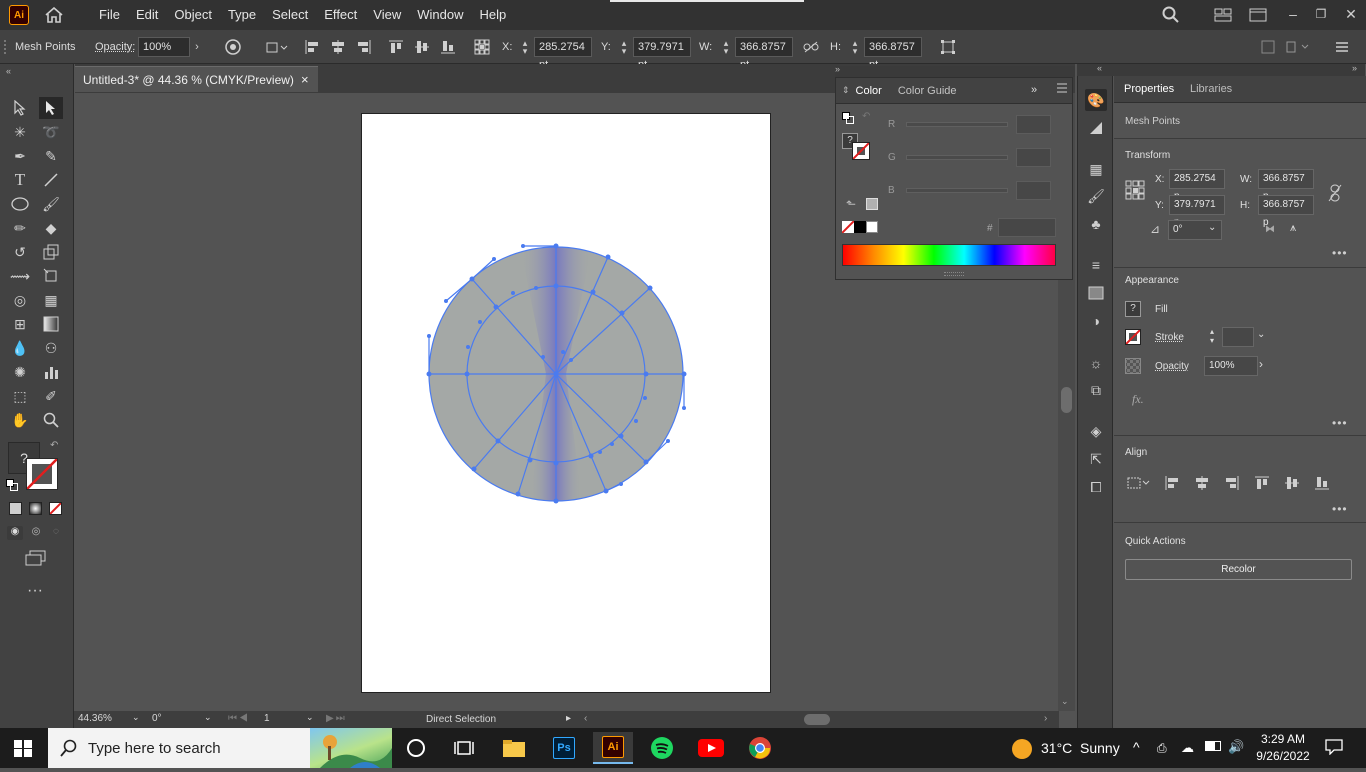 This screenshot has height=772, width=1366. Describe the element at coordinates (193, 15) in the screenshot. I see `menu-object: Object` at that location.